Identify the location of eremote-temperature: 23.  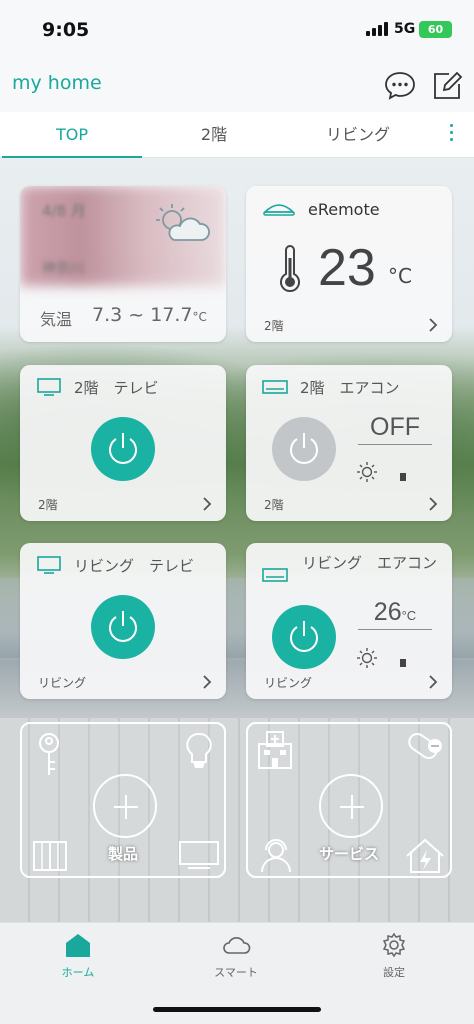
(347, 268).